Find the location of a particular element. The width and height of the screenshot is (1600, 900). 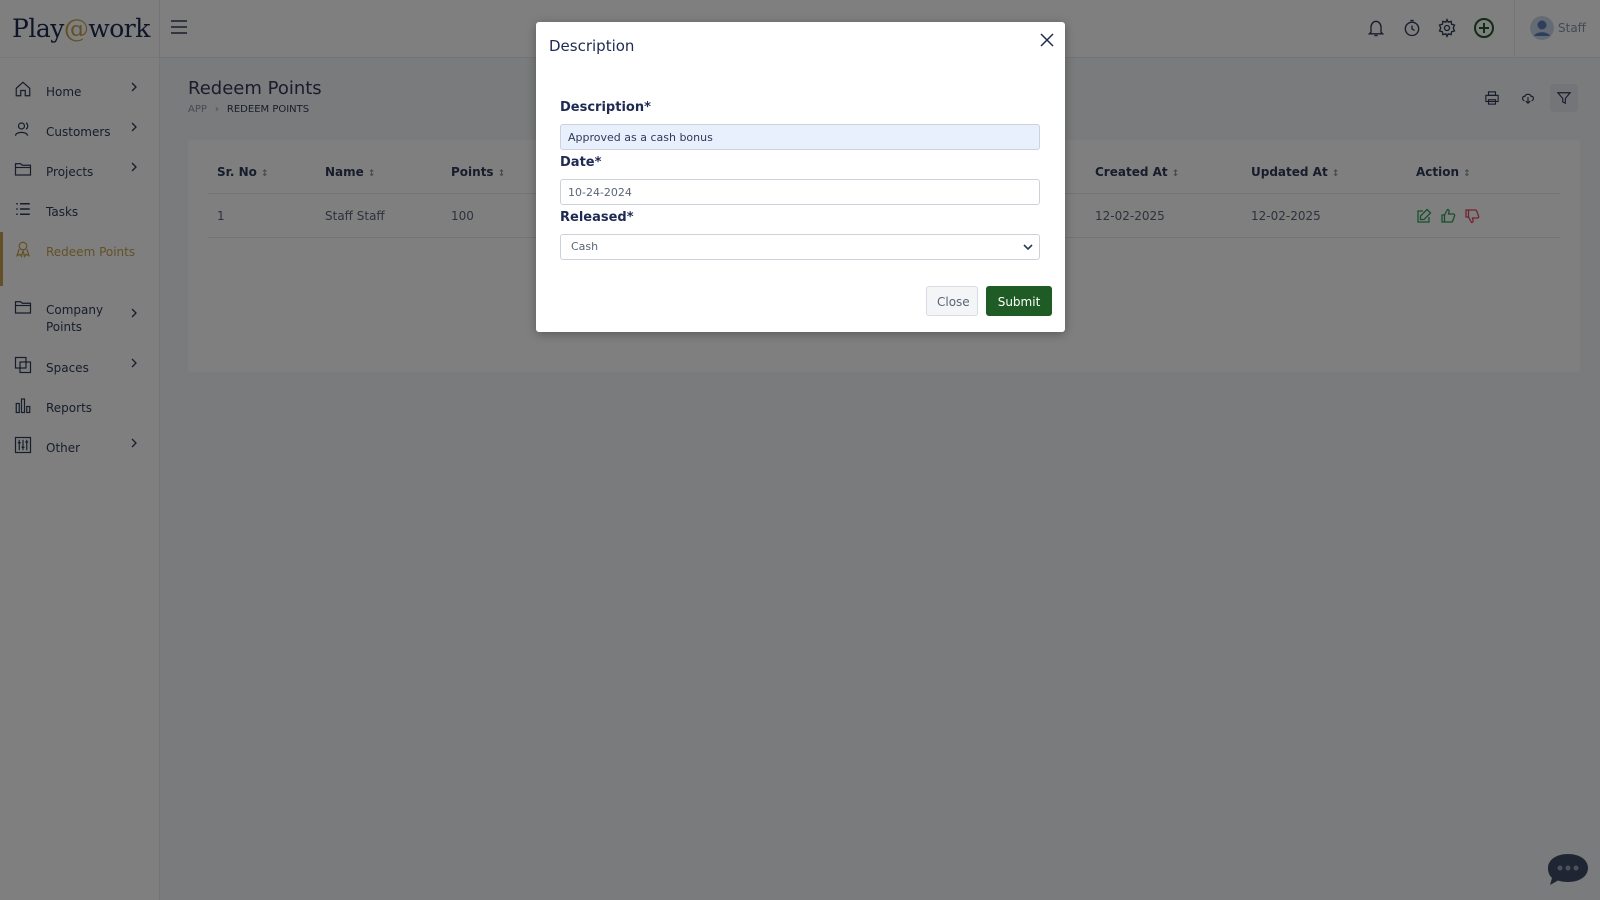

released-selected-value: Cash is located at coordinates (585, 246).